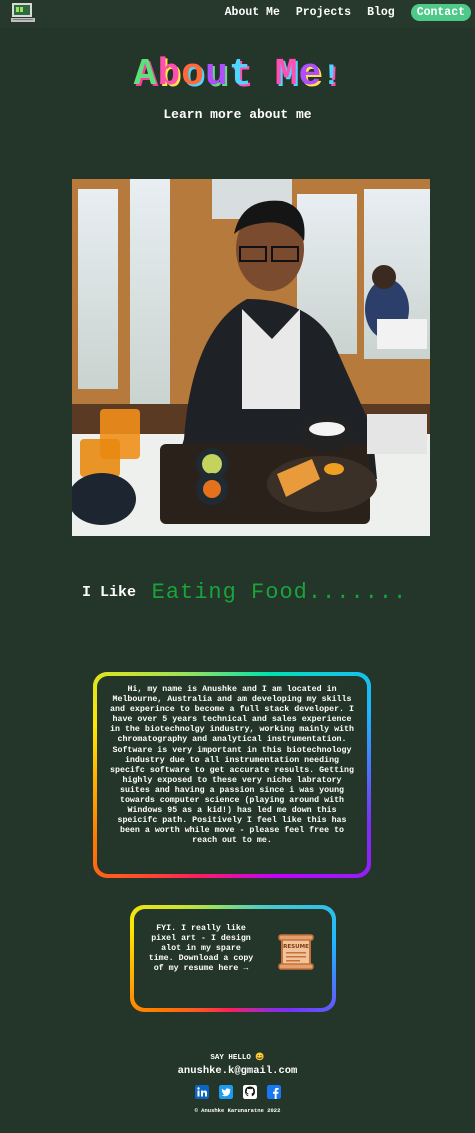 The height and width of the screenshot is (1133, 475). I want to click on title-letter: b, so click(169, 74).